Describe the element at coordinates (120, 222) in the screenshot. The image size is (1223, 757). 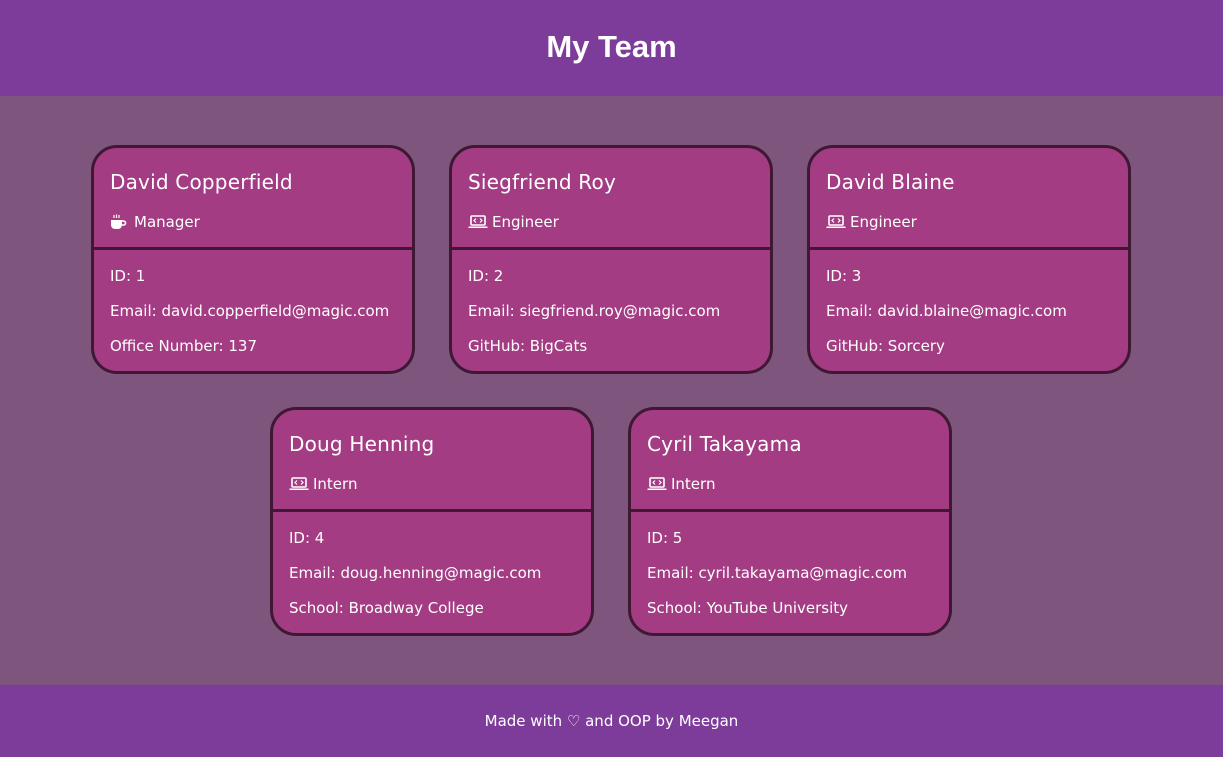
I see `coffee-icon` at that location.